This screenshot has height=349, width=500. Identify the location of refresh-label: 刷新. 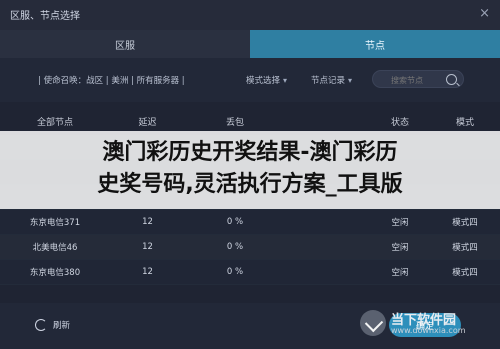
(62, 326).